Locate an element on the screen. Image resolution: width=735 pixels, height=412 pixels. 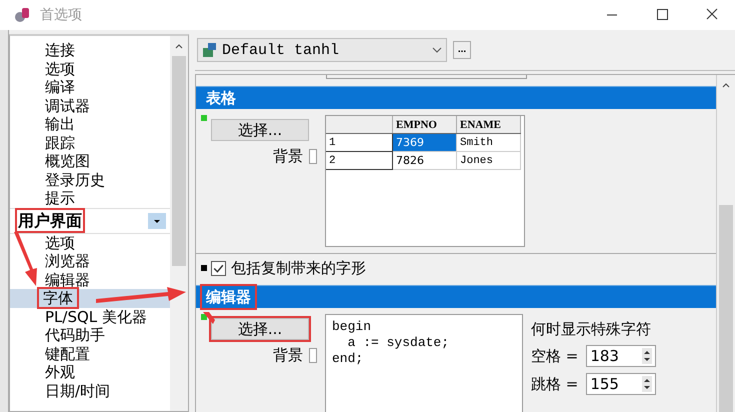
category-item: 键配置 is located at coordinates (90, 353).